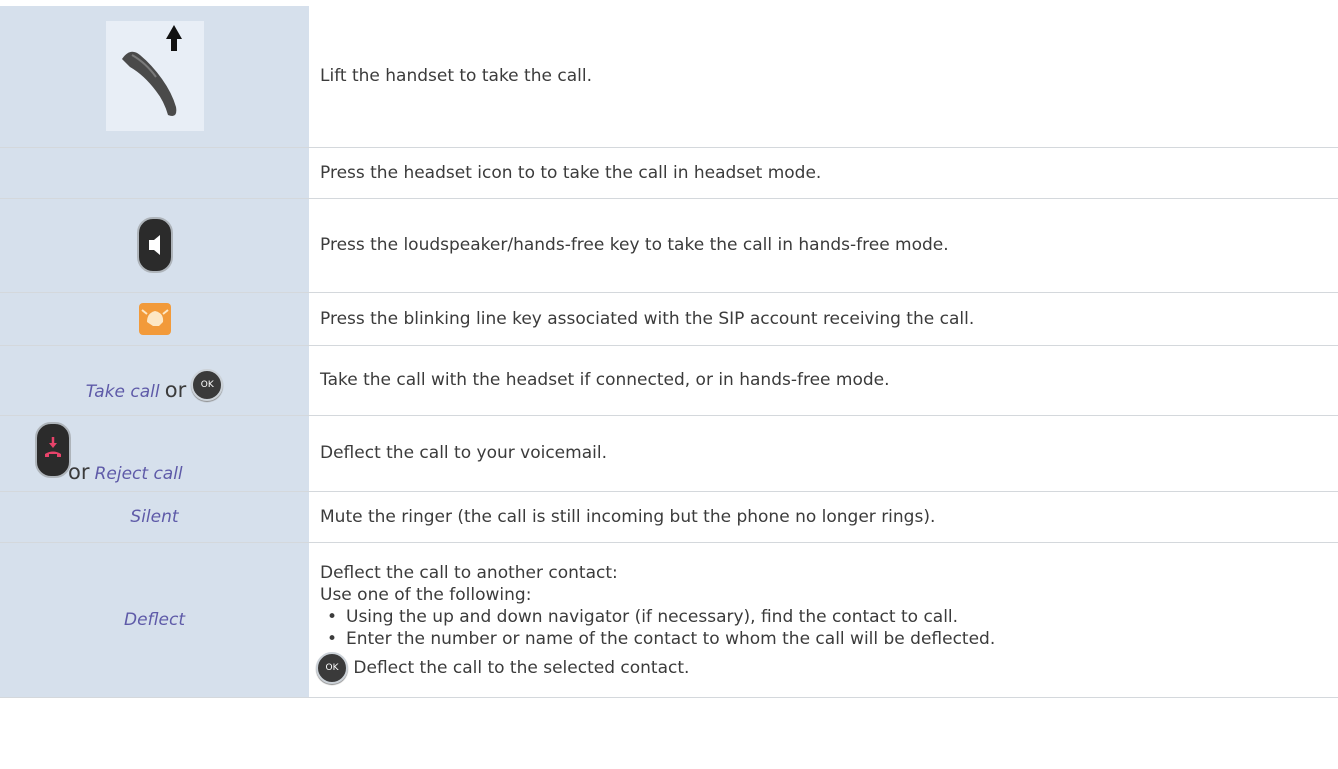  I want to click on reject-key-icon, so click(53, 450).